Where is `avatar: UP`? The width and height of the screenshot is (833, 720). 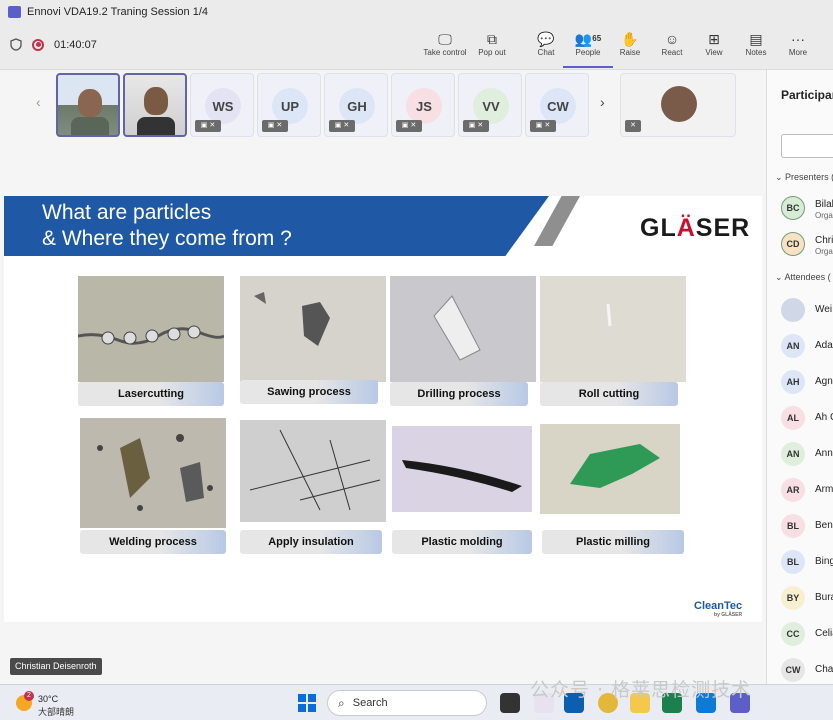 avatar: UP is located at coordinates (290, 106).